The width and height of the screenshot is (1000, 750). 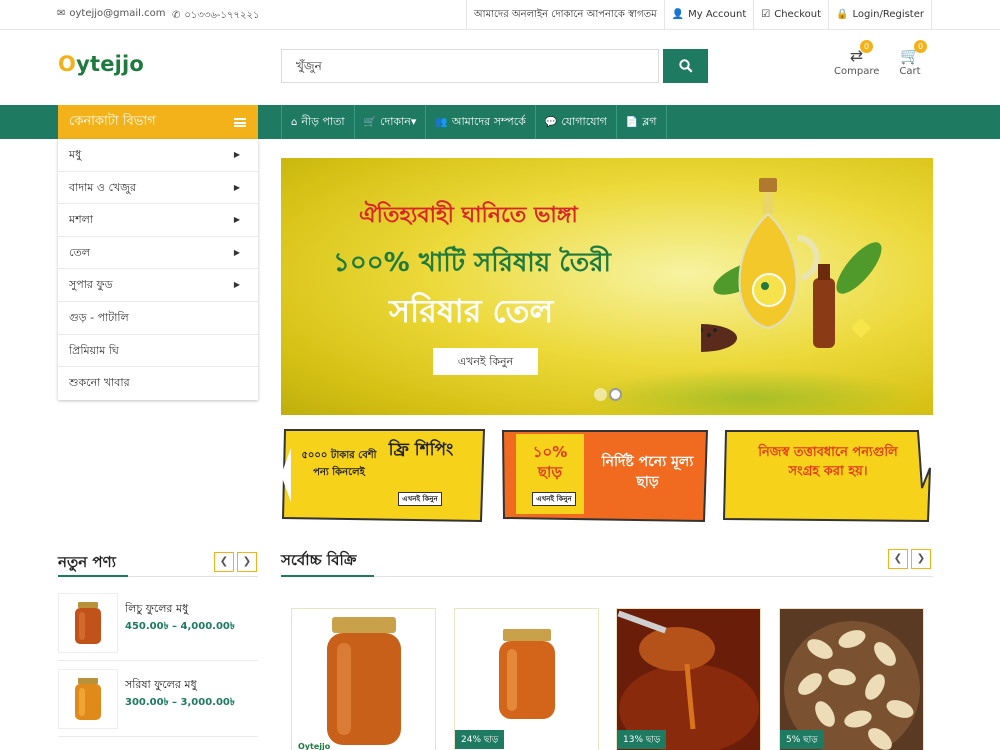 I want to click on site-logo: Oytejjo, so click(x=101, y=64).